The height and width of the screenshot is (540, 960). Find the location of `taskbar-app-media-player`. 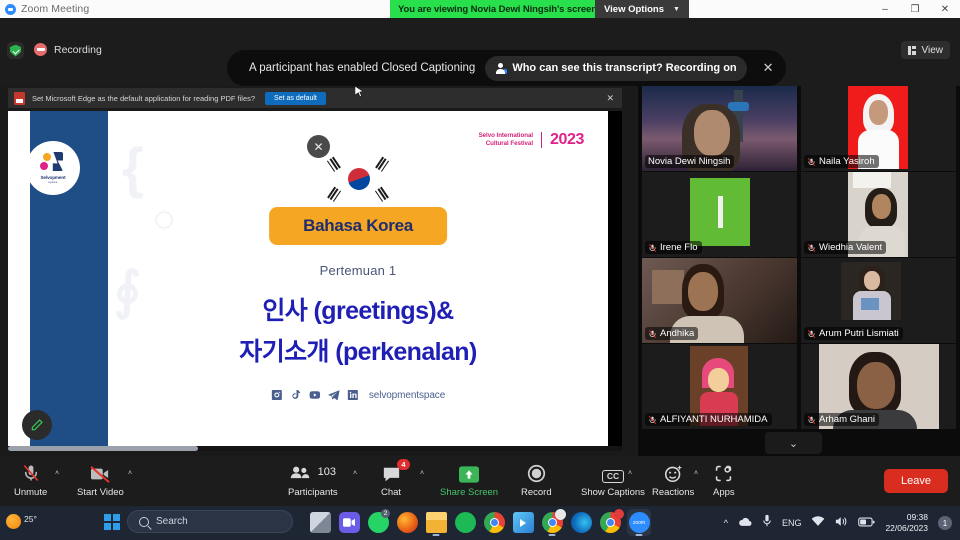

taskbar-app-media-player is located at coordinates (523, 522).